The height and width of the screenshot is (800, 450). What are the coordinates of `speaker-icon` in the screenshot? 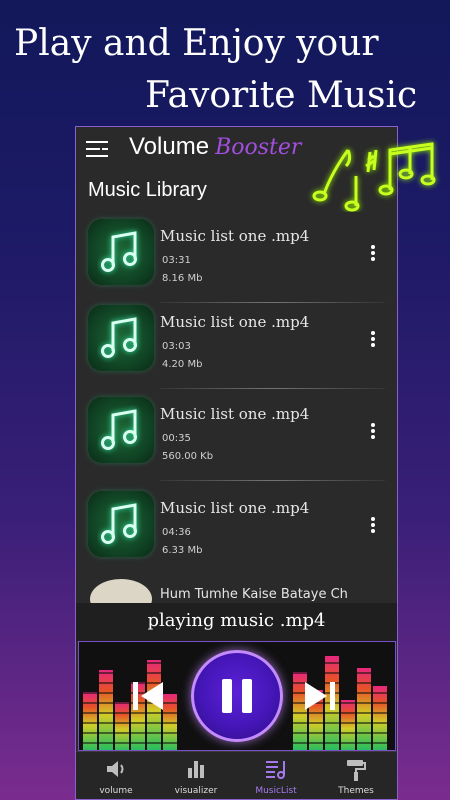 It's located at (115, 769).